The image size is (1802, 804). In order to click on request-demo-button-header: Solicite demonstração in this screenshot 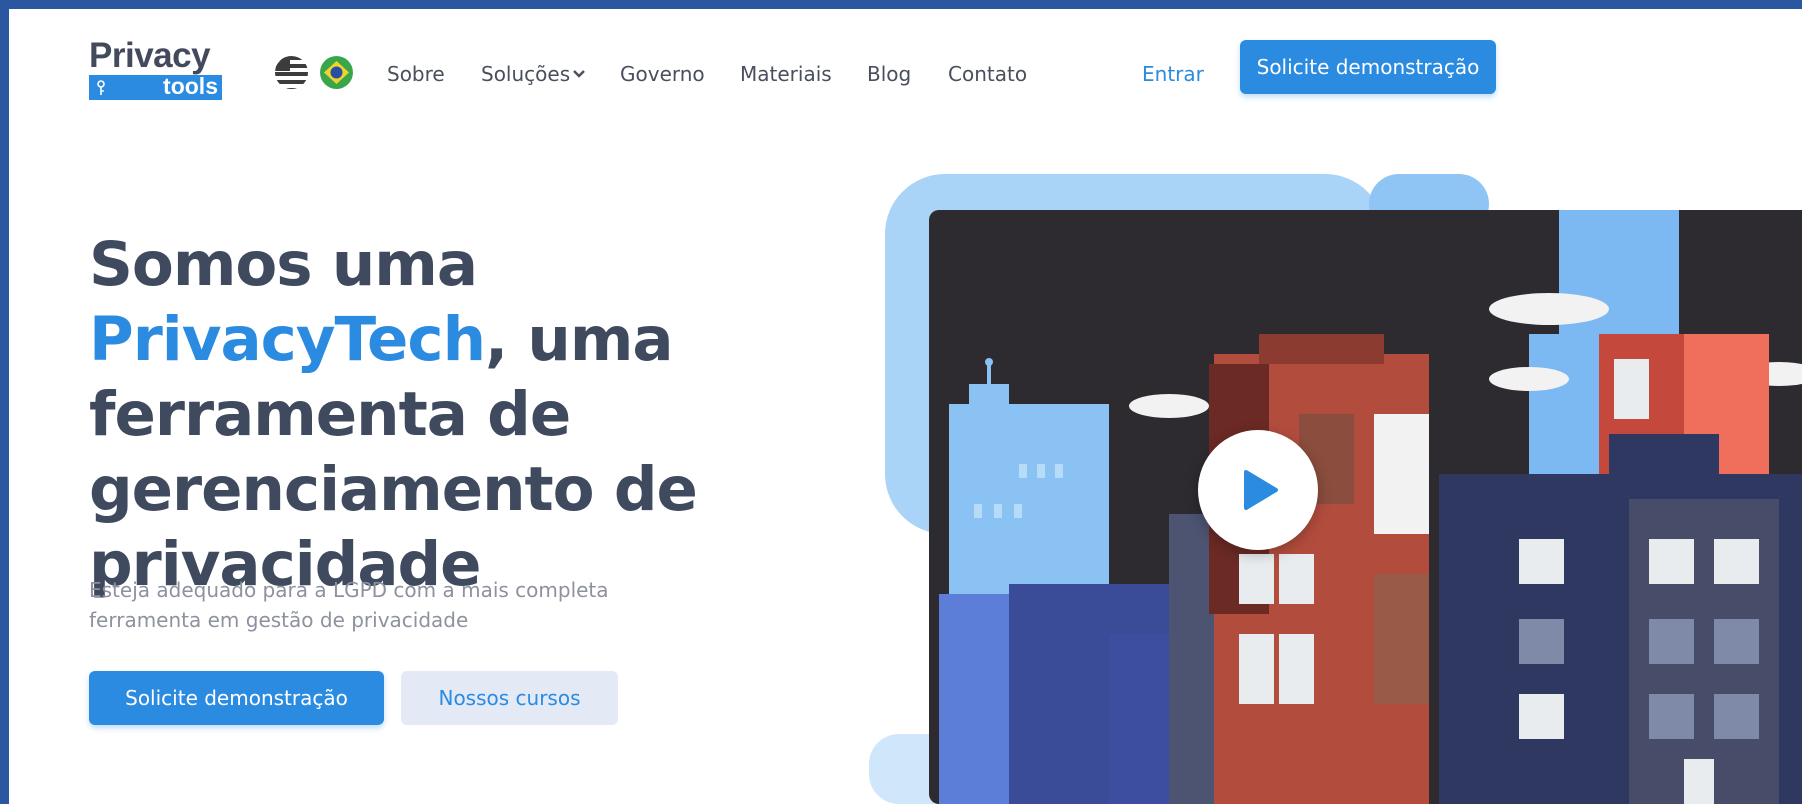, I will do `click(1368, 67)`.